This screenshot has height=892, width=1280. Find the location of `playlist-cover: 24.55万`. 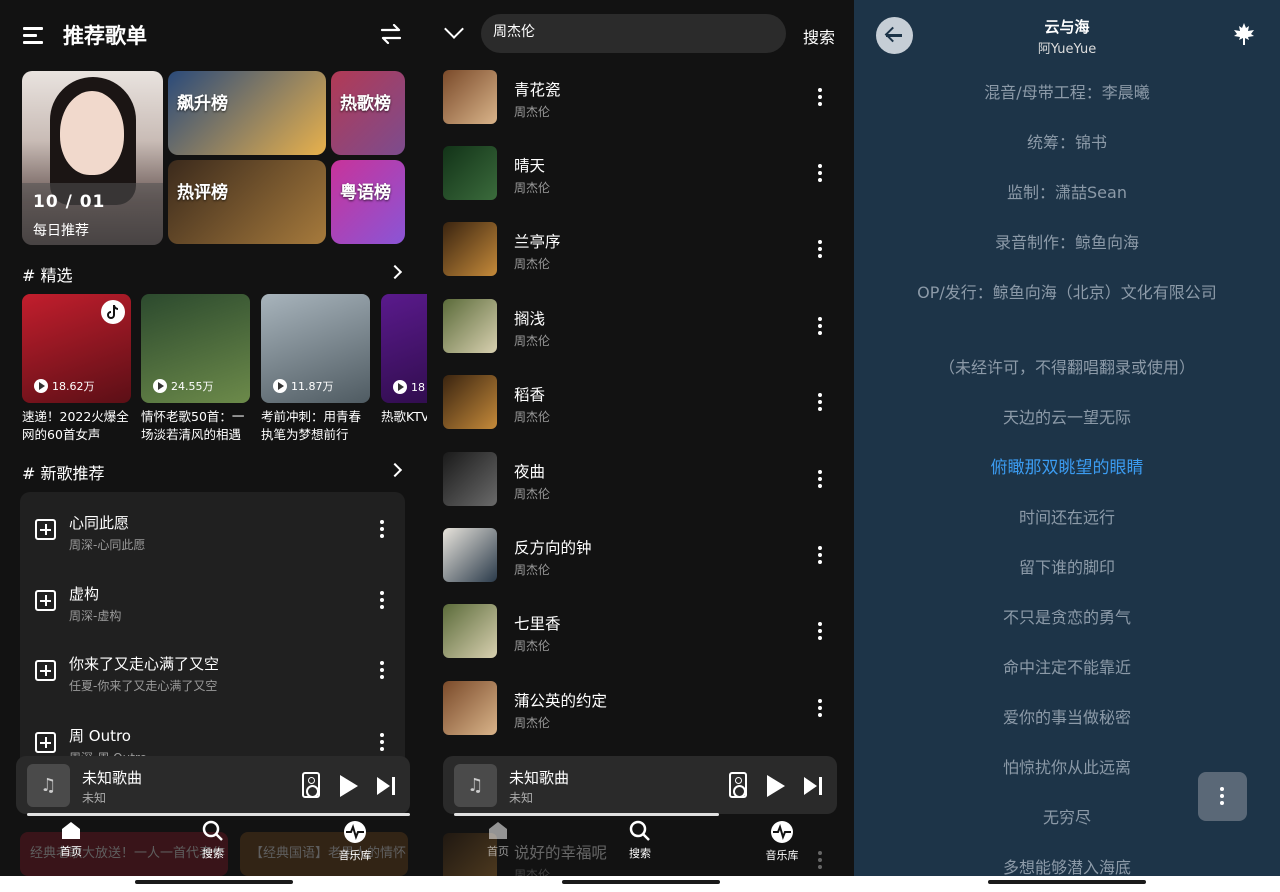

playlist-cover: 24.55万 is located at coordinates (195, 348).